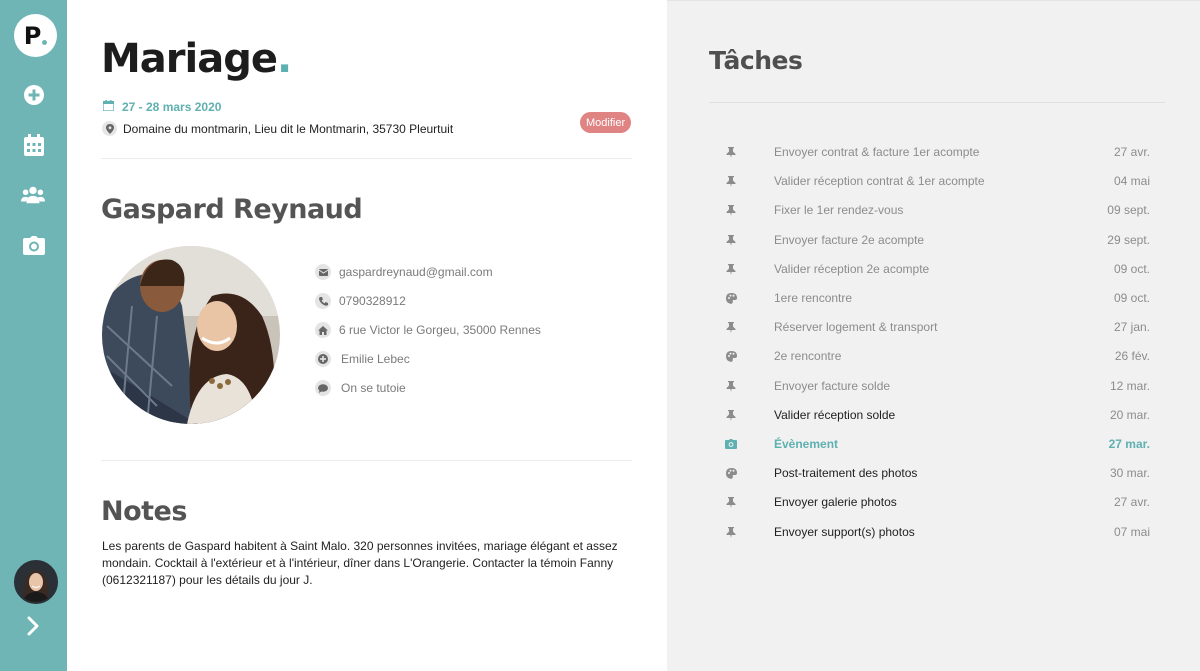 This screenshot has height=671, width=1200. What do you see at coordinates (36, 582) in the screenshot?
I see `user-avatar` at bounding box center [36, 582].